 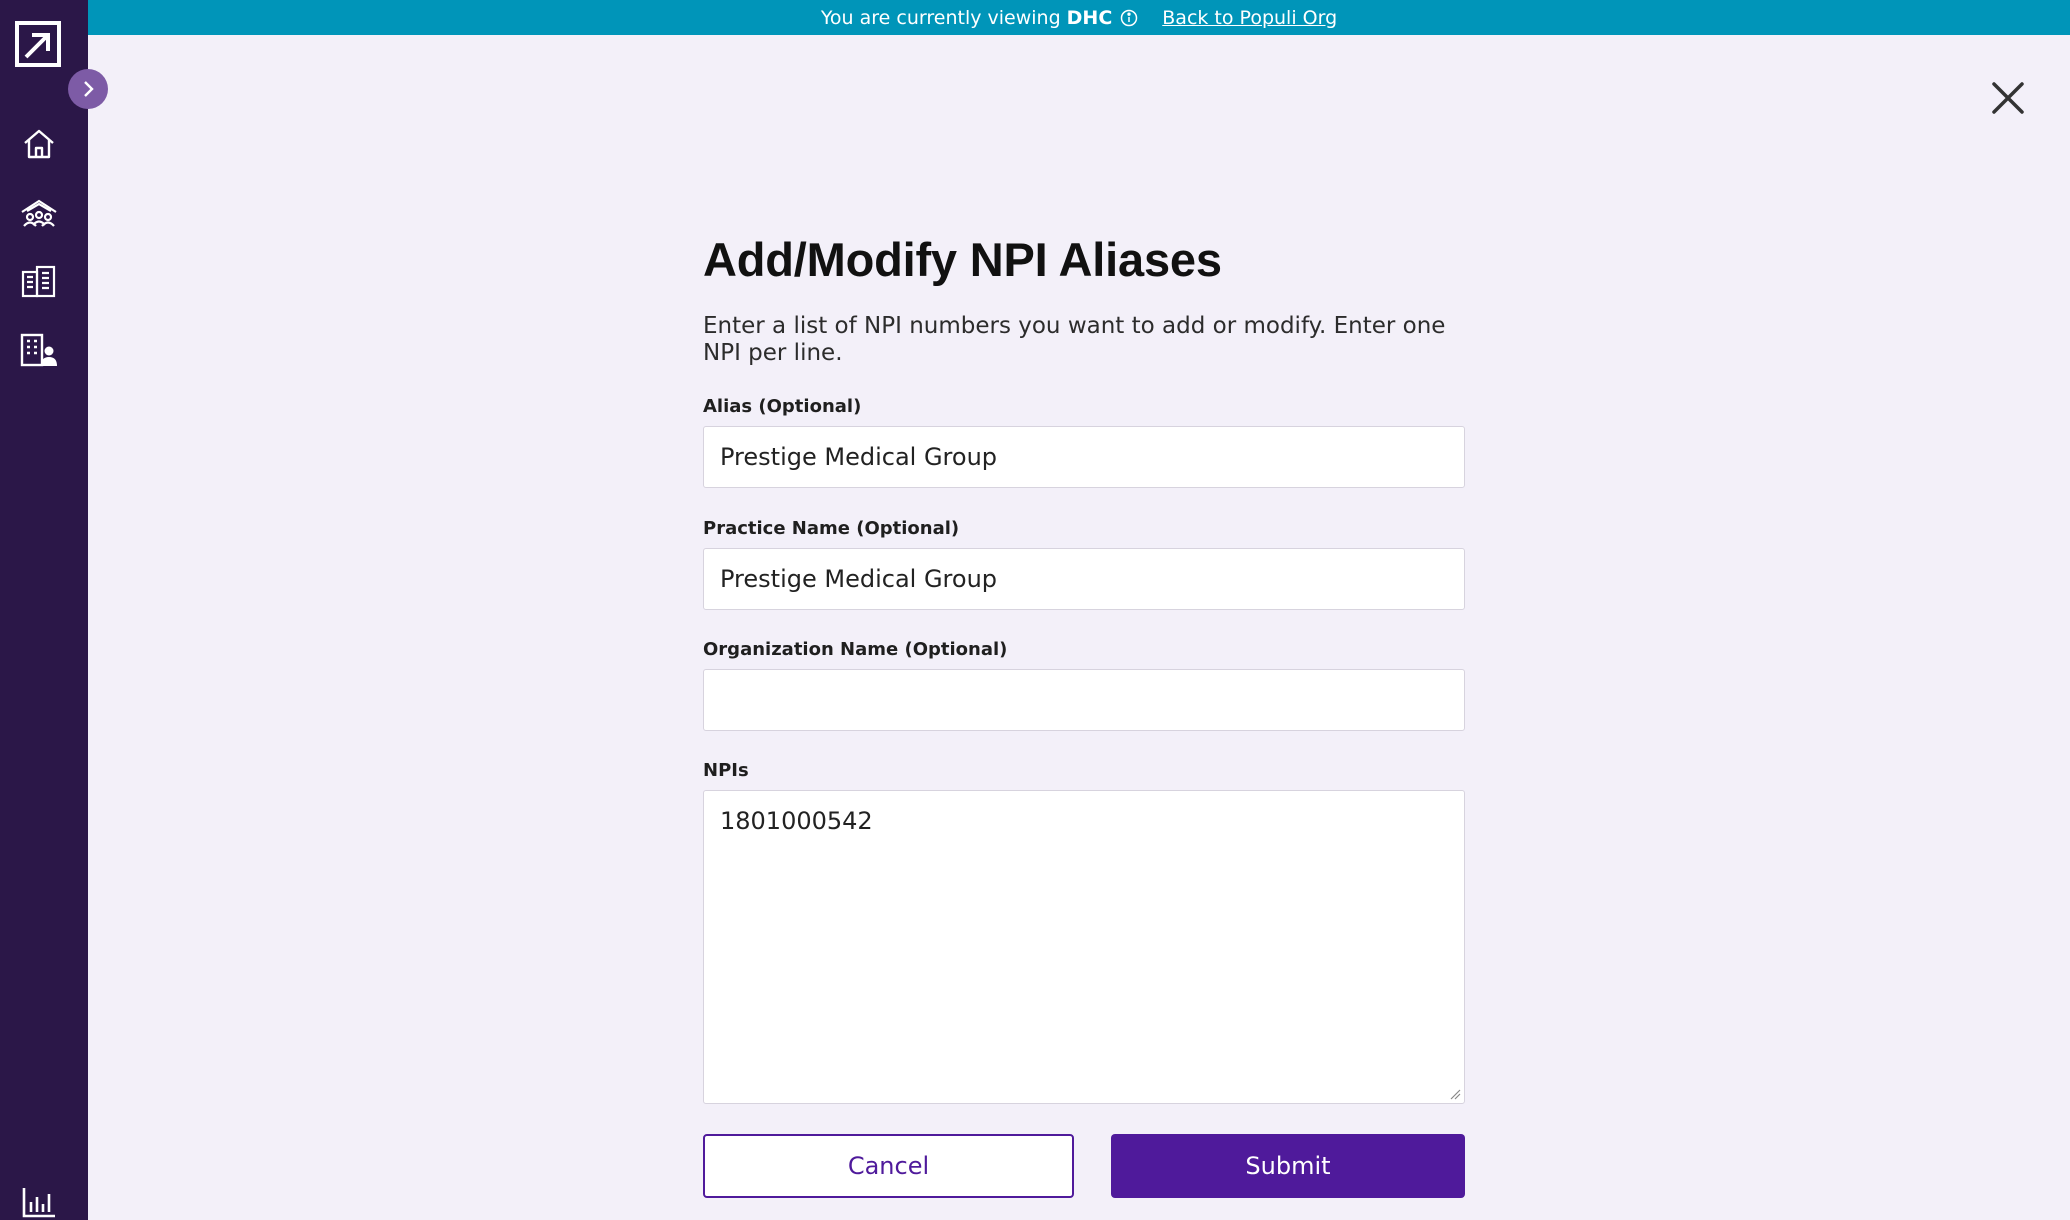 I want to click on alias-field-group: Alias (Optional) Prestige Medical Group, so click(x=1084, y=442).